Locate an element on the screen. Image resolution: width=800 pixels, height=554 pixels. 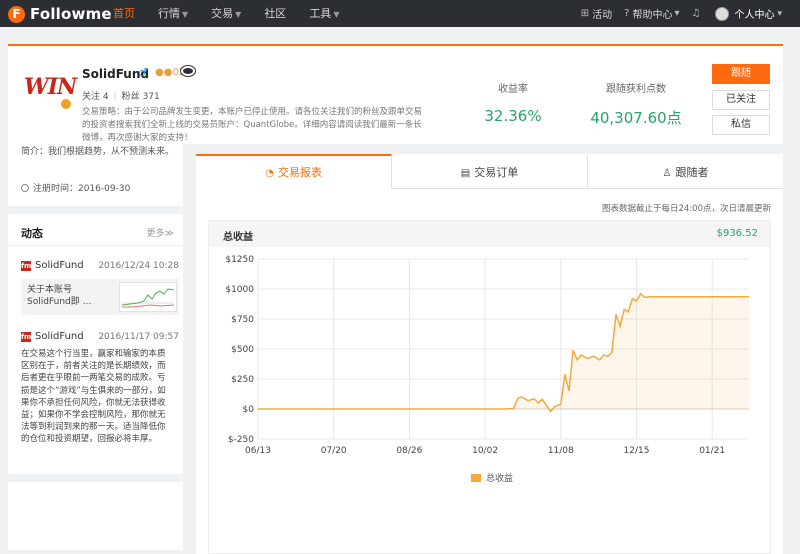
nav-tools: 工具 ▼ is located at coordinates (324, 13).